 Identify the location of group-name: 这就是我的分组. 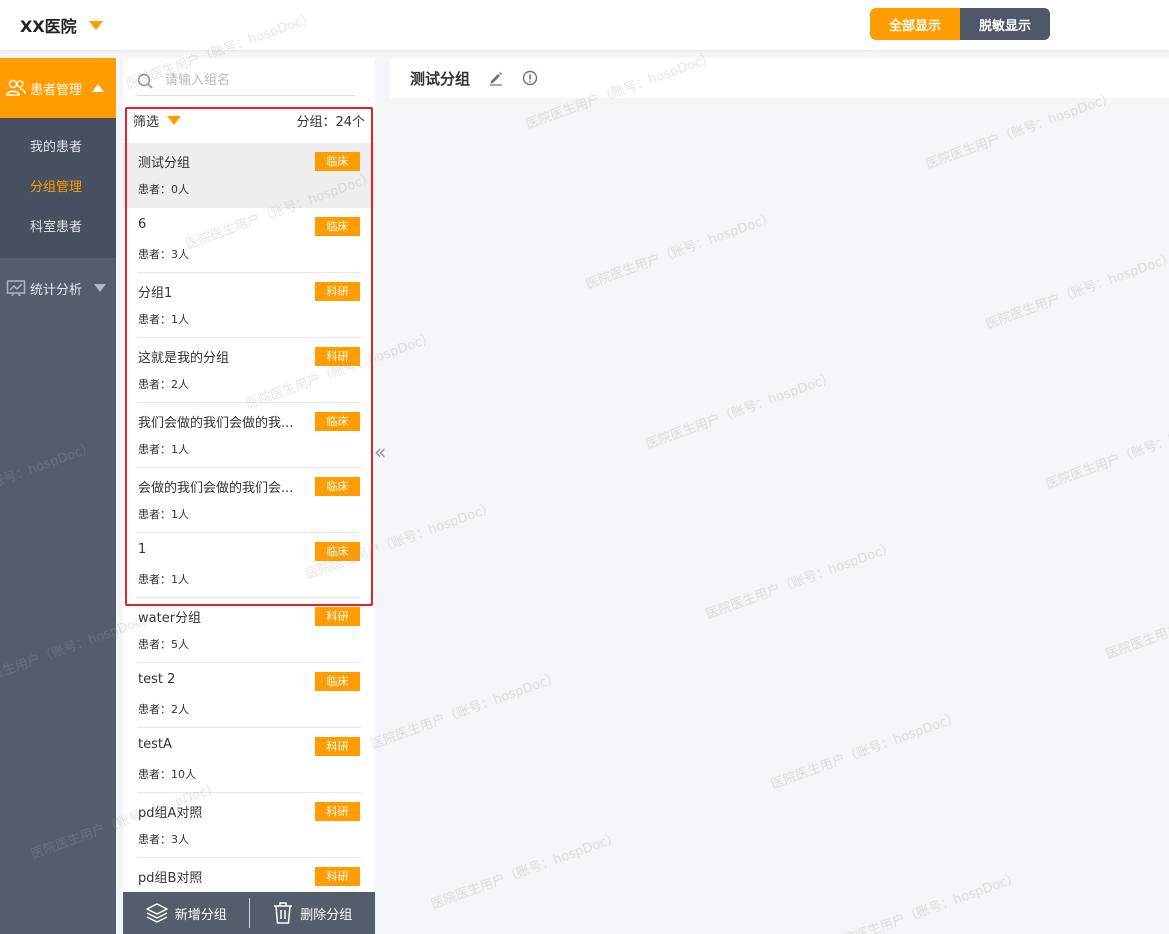
(184, 358).